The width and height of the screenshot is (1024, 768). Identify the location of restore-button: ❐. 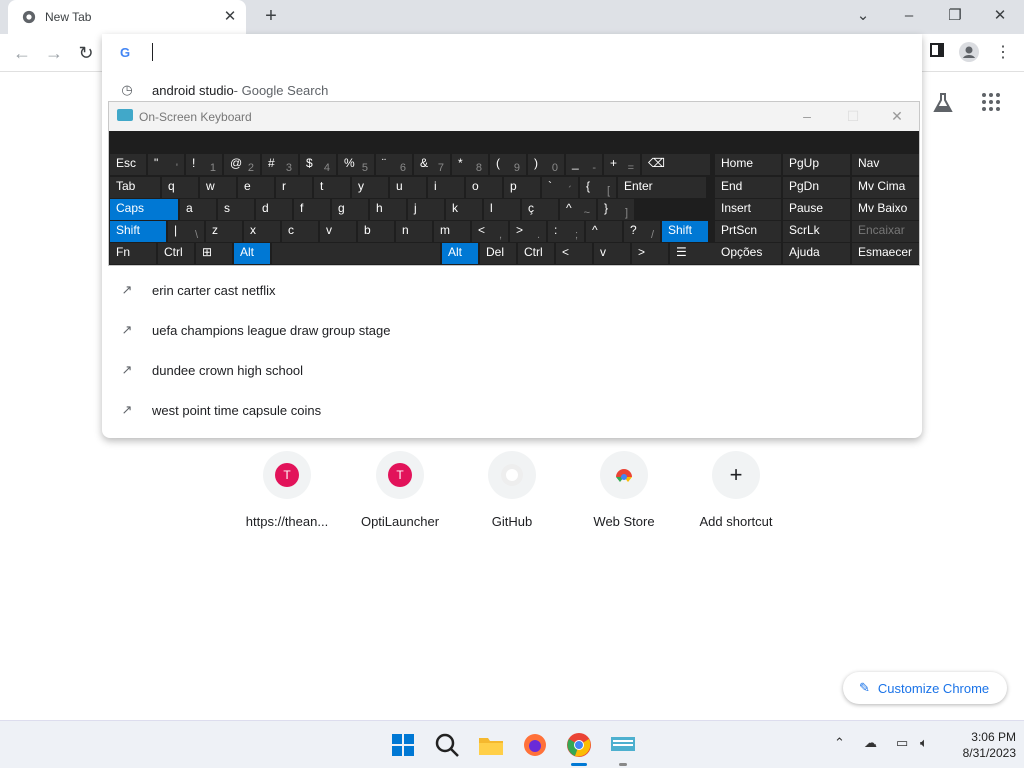
(955, 16).